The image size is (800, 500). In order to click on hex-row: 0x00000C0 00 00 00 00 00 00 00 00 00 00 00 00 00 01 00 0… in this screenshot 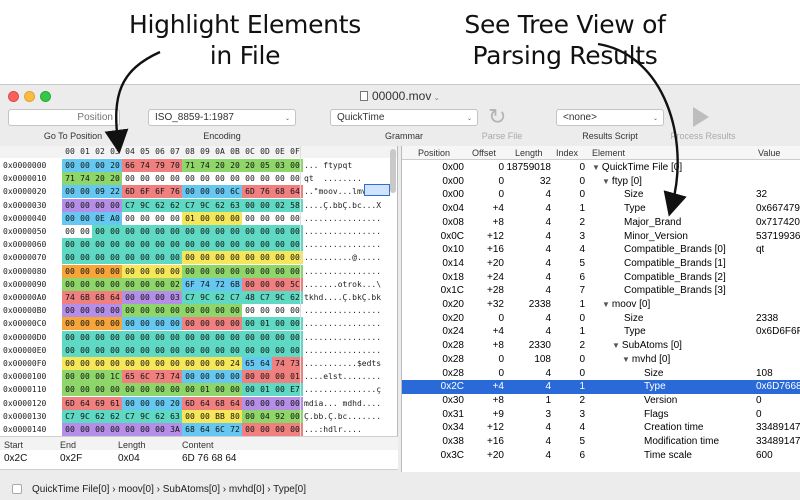, I will do `click(198, 324)`.